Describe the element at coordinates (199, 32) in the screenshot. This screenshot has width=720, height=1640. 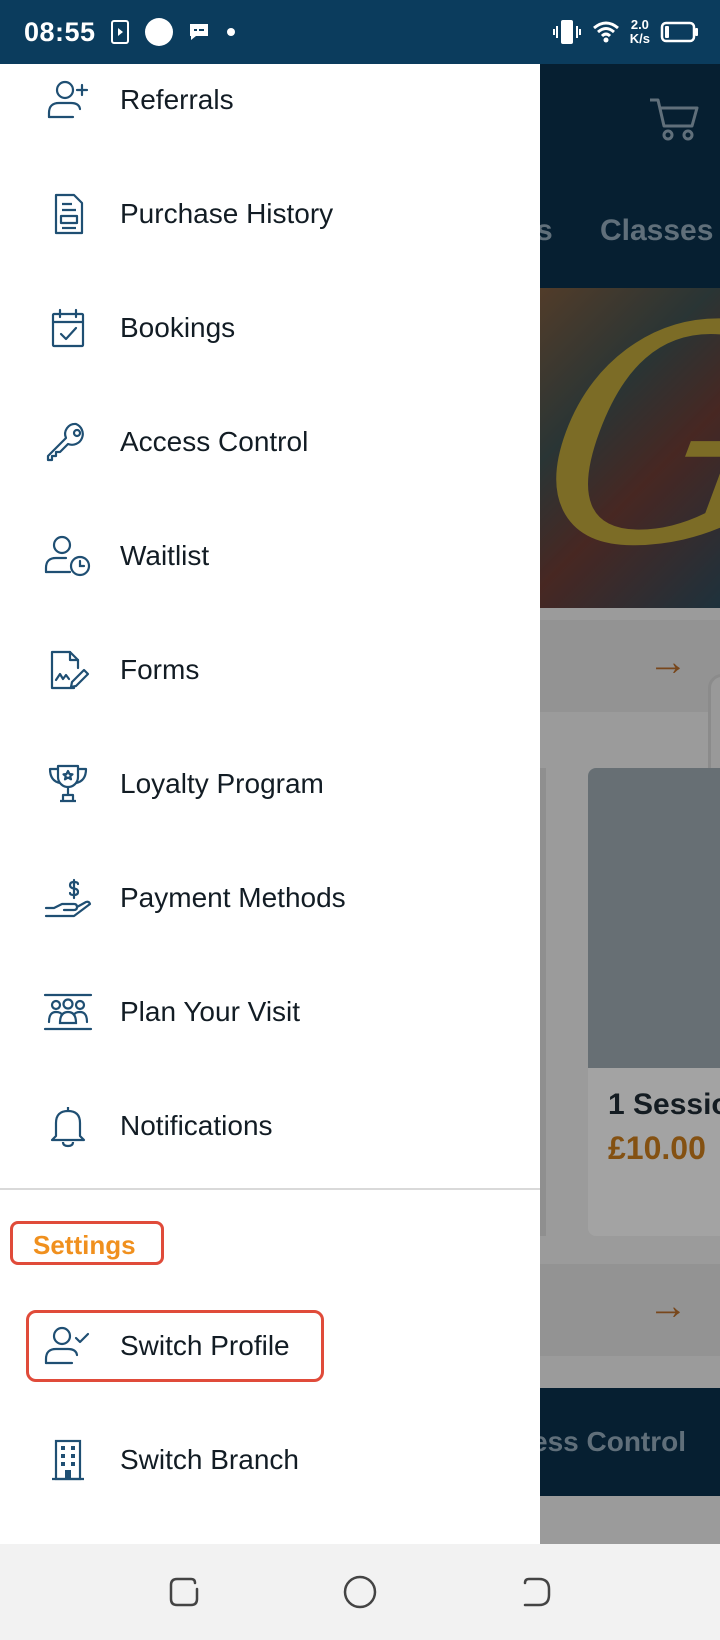
I see `message-icon` at that location.